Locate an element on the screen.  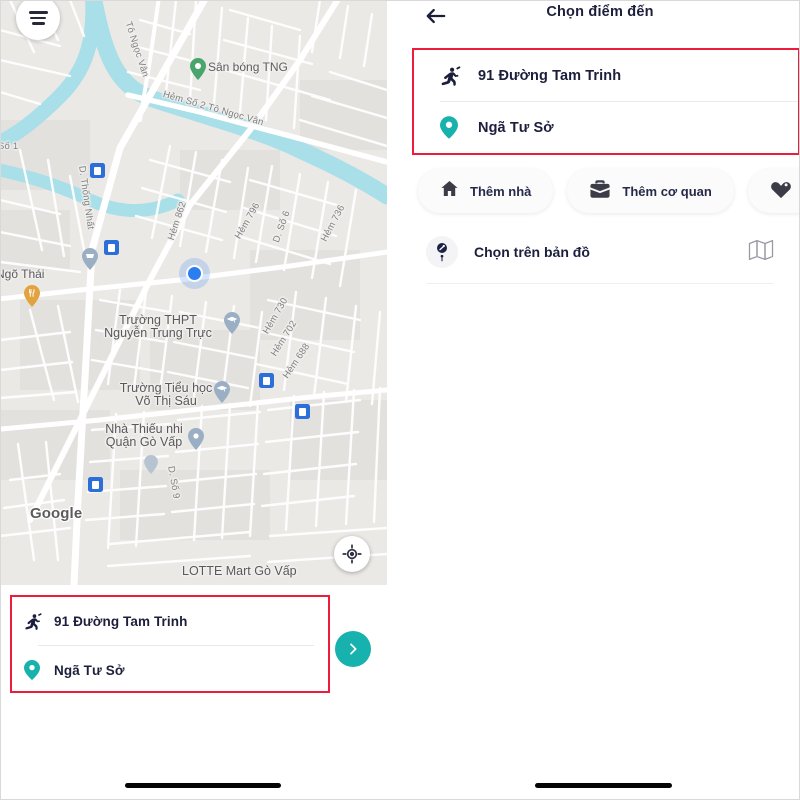
header-bar: Chọn điểm đến is located at coordinates (600, 16).